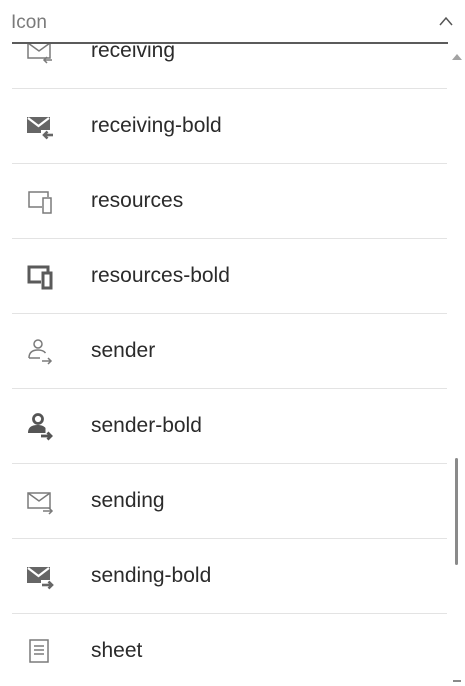  I want to click on list-item-receiving-bold: receiving-bold, so click(229, 126).